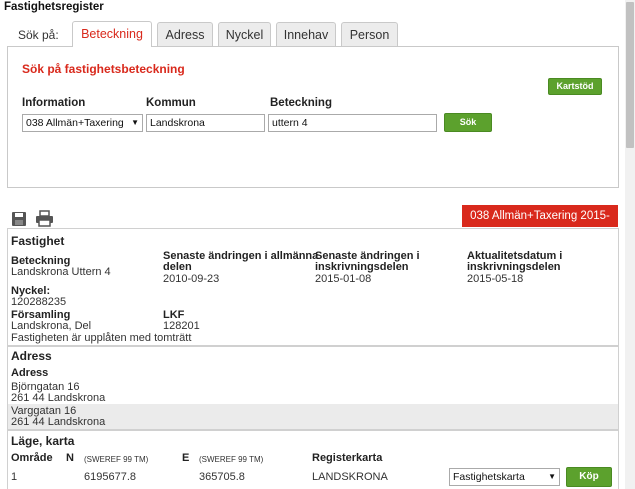 This screenshot has height=489, width=635. Describe the element at coordinates (514, 267) in the screenshot. I see `aktualitet-label-2: inskrivningsdelen` at that location.